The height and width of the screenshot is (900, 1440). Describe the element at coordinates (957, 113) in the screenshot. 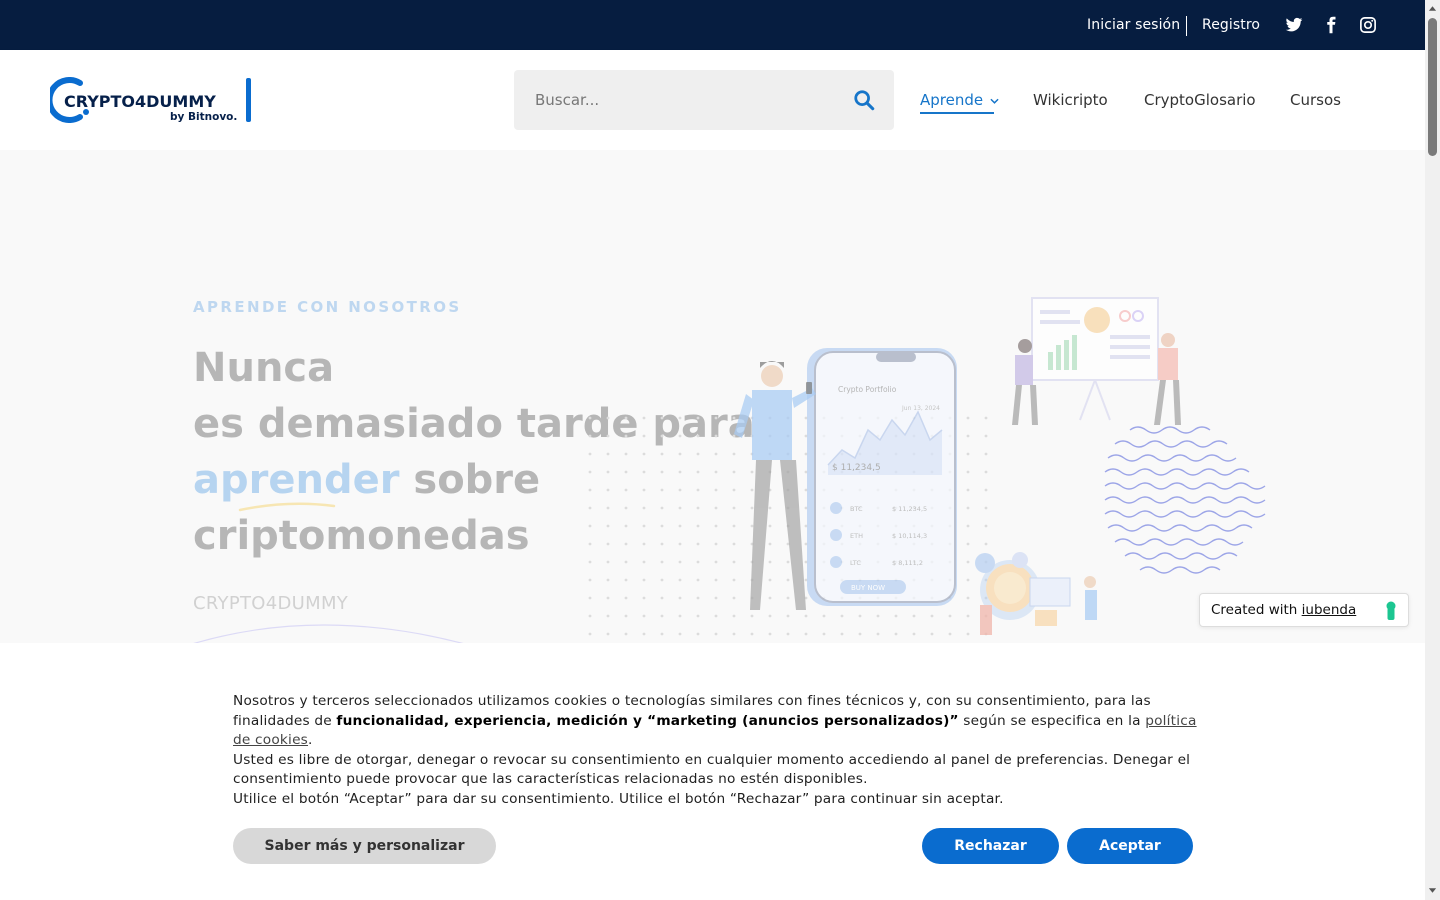

I see `nav-active-underline` at that location.